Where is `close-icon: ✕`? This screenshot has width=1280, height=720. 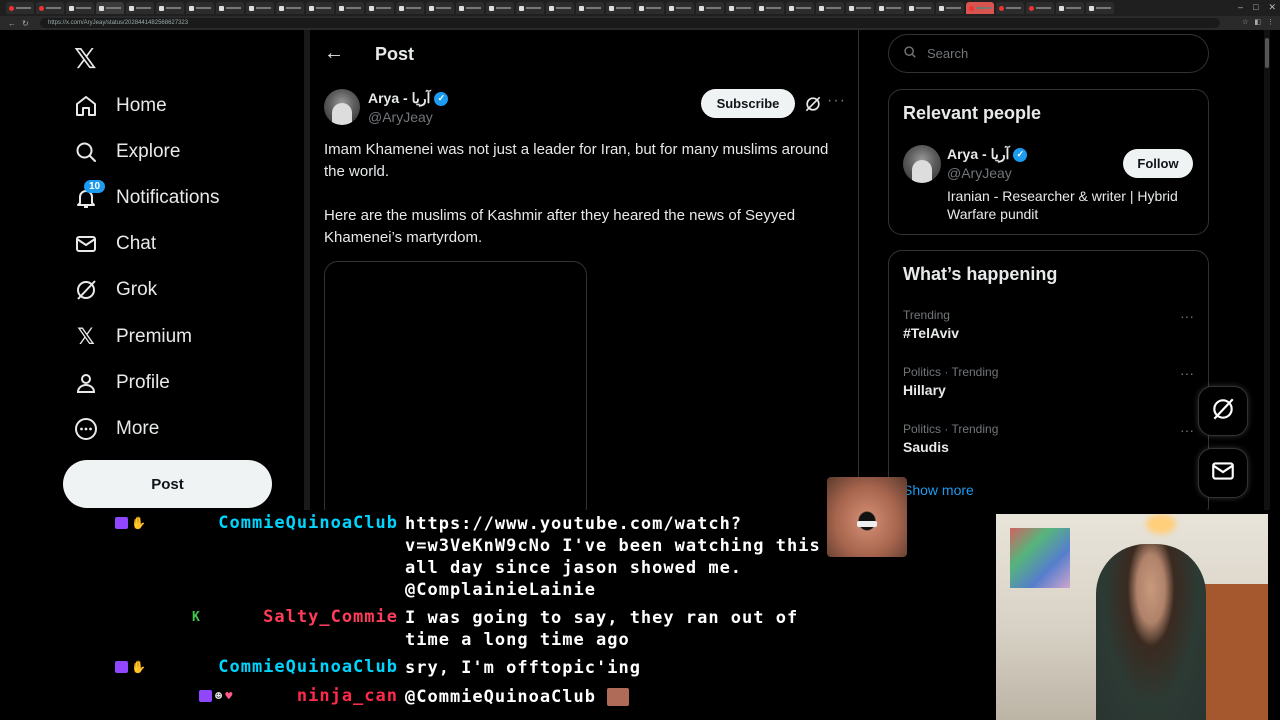 close-icon: ✕ is located at coordinates (1272, 7).